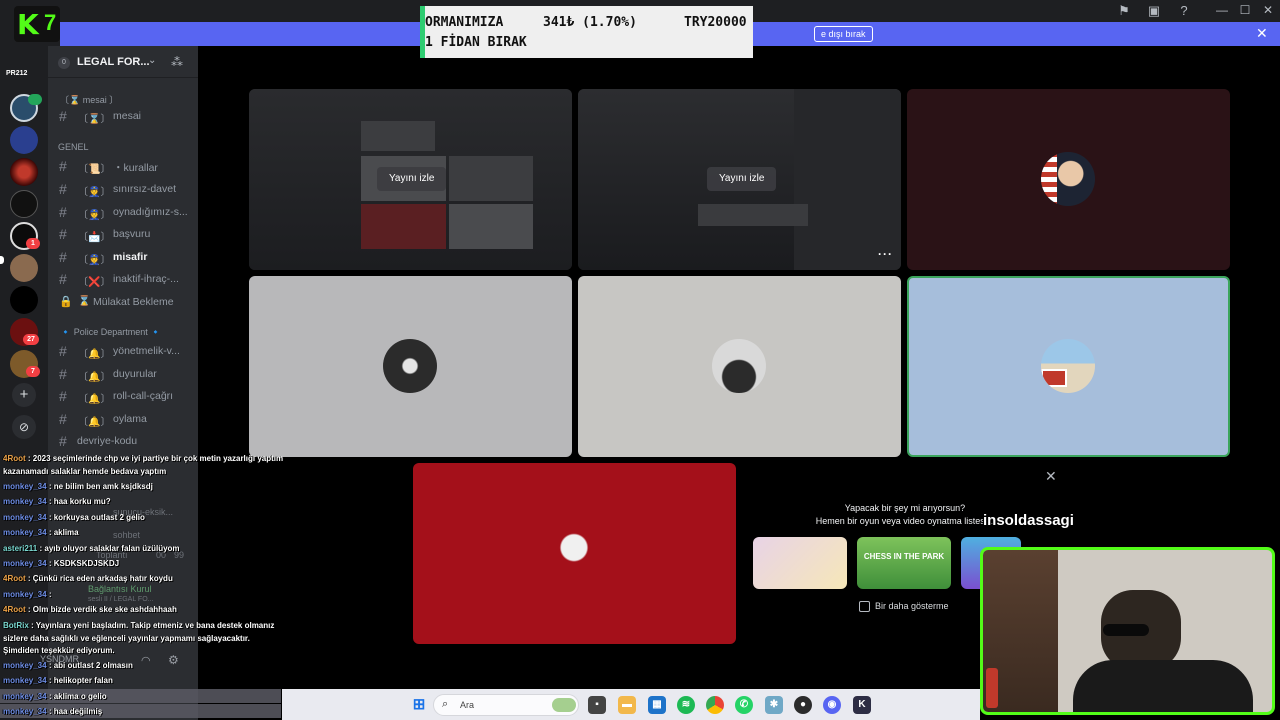 This screenshot has width=1280, height=720. What do you see at coordinates (744, 705) in the screenshot?
I see `whatsapp-icon: ✆` at bounding box center [744, 705].